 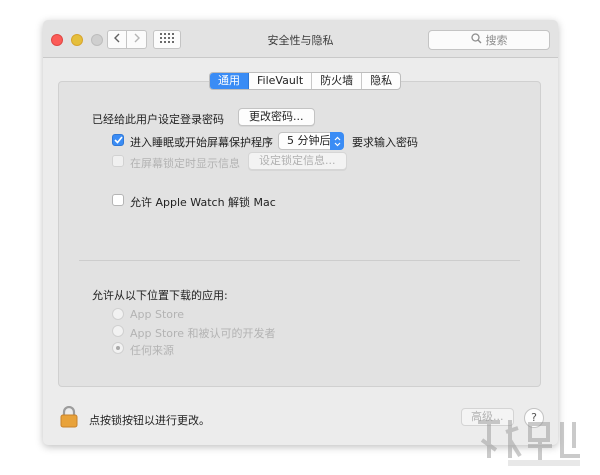 I want to click on apple-watch-checkbox, so click(x=118, y=200).